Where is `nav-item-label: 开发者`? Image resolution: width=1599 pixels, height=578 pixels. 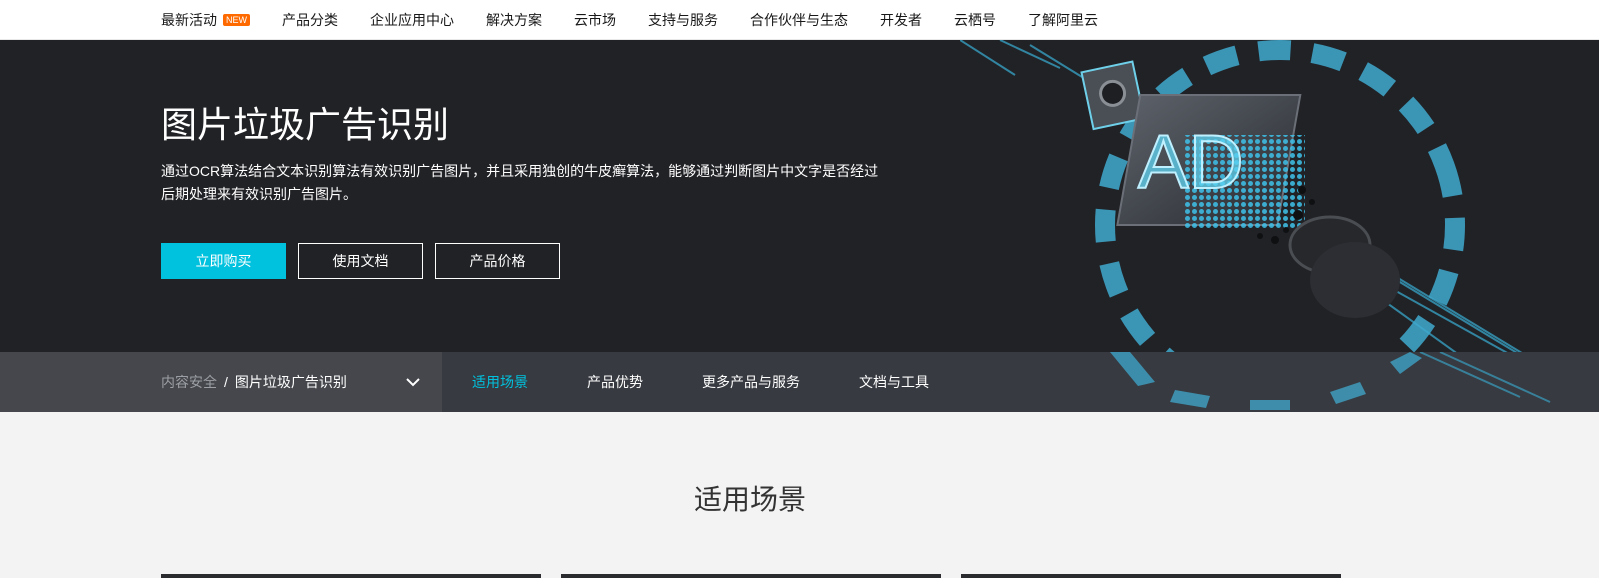
nav-item-label: 开发者 is located at coordinates (901, 20).